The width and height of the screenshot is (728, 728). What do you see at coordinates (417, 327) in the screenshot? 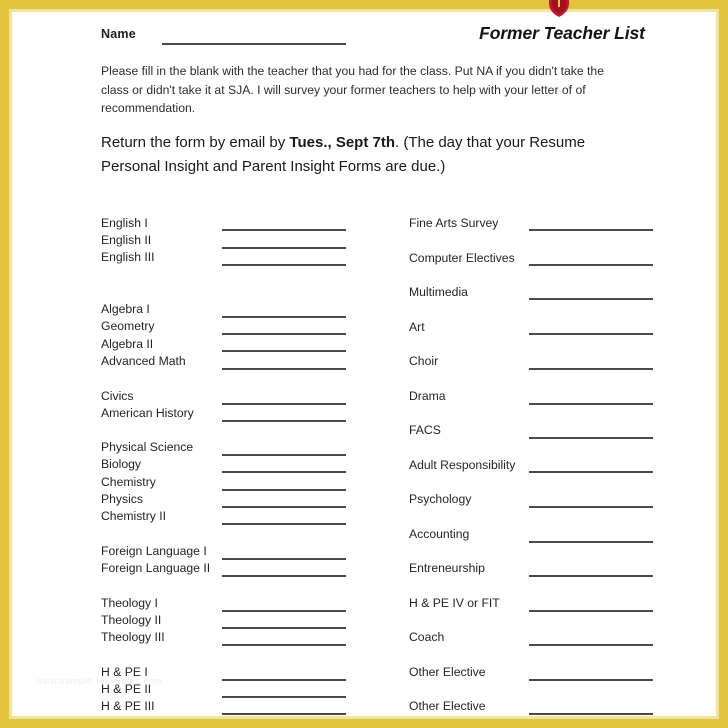
I see `course-label-art-3: Art` at bounding box center [417, 327].